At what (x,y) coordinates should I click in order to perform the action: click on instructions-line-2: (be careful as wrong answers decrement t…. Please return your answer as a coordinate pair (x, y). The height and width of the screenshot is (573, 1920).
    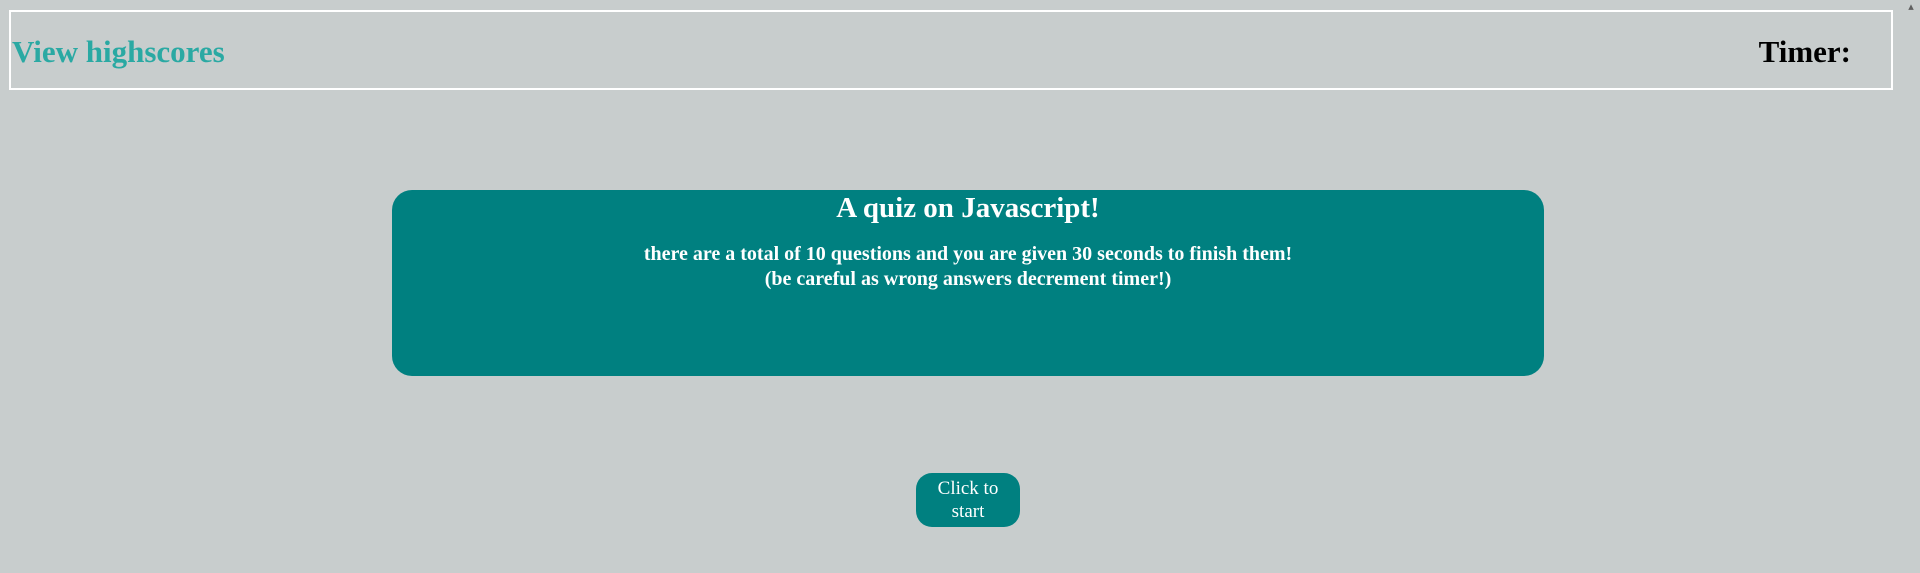
    Looking at the image, I should click on (968, 279).